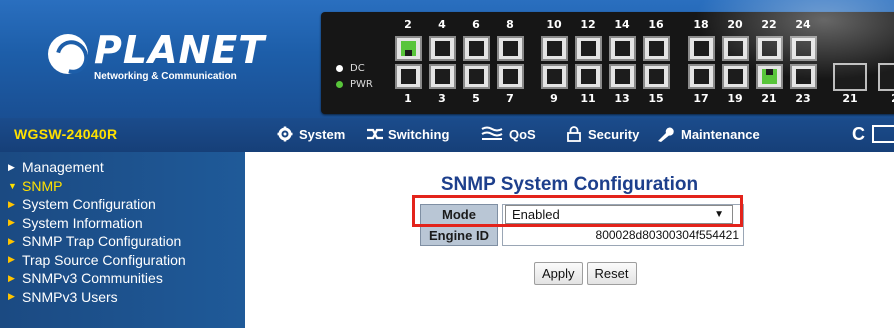  Describe the element at coordinates (408, 24) in the screenshot. I see `port-number-2: 2` at that location.